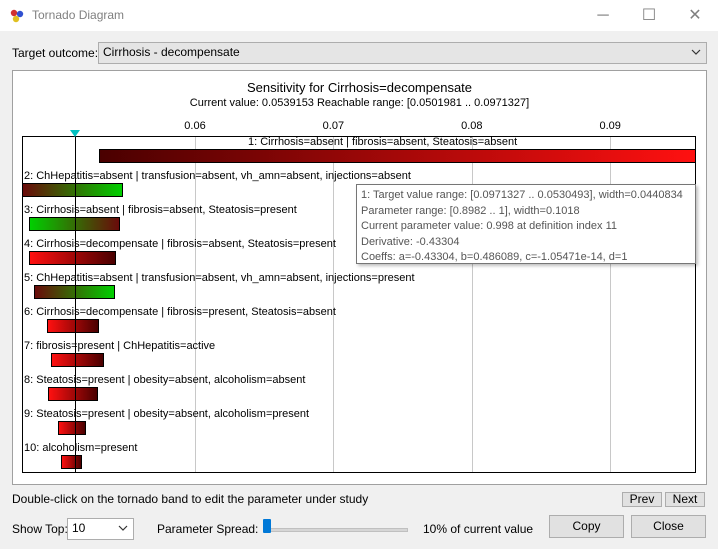  Describe the element at coordinates (685, 499) in the screenshot. I see `next-button: Next` at that location.